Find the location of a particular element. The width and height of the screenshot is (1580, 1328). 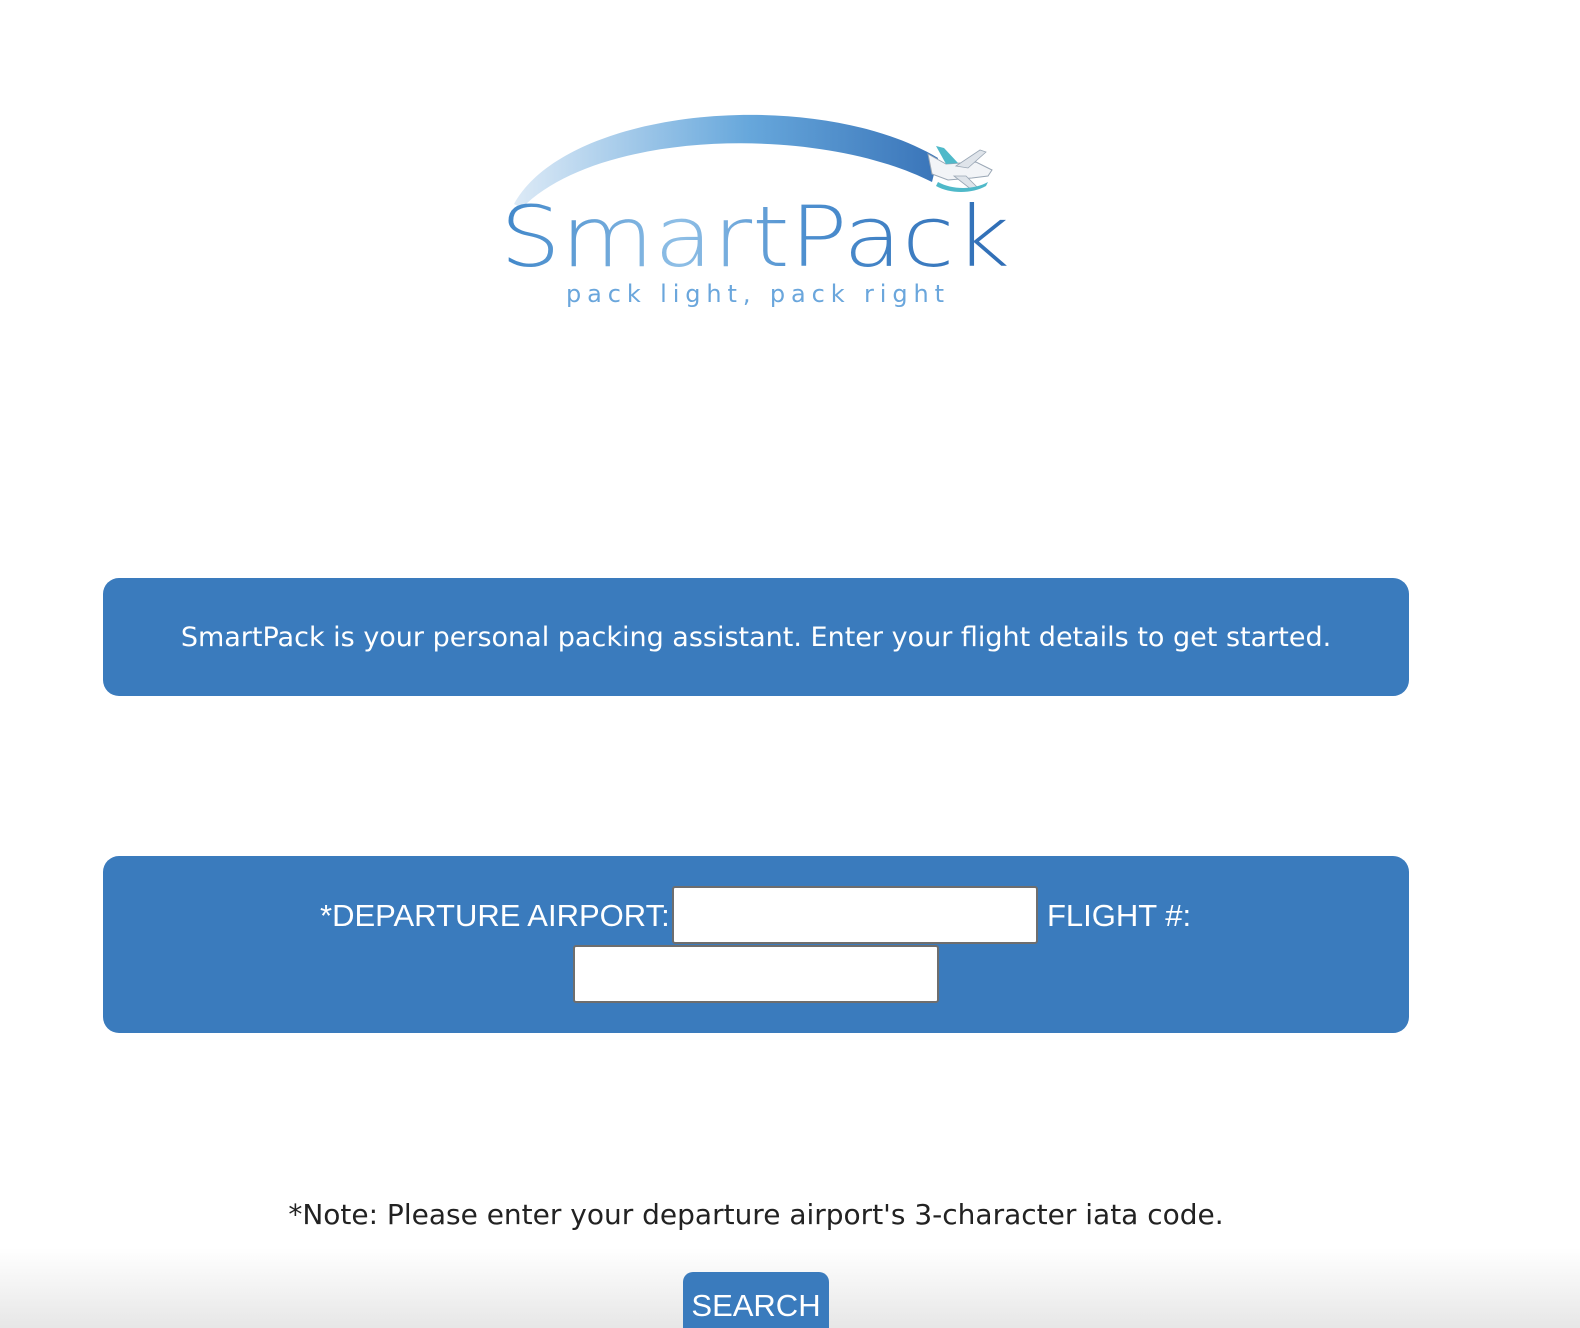

smartpack-logo: SmartPack pack light, pack right is located at coordinates (758, 211).